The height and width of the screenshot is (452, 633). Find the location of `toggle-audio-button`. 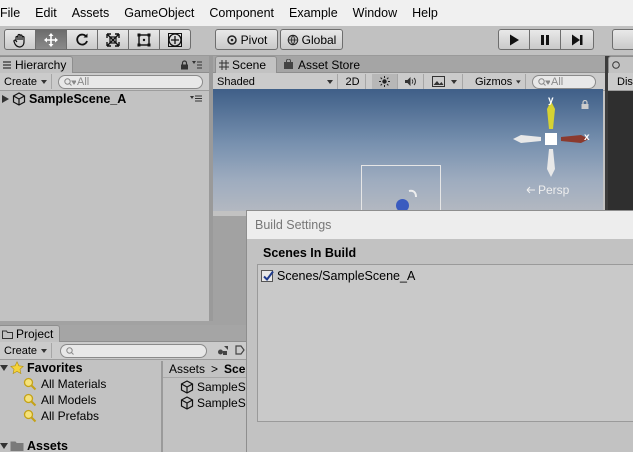

toggle-audio-button is located at coordinates (411, 81).